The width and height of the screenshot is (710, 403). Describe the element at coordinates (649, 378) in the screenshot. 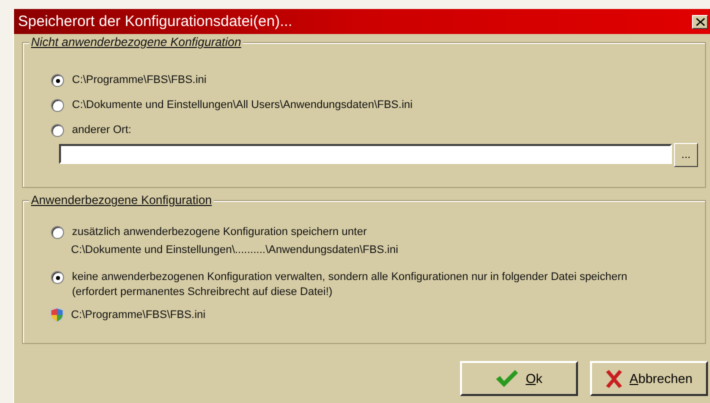

I see `dialog-button: Abbrechen` at that location.